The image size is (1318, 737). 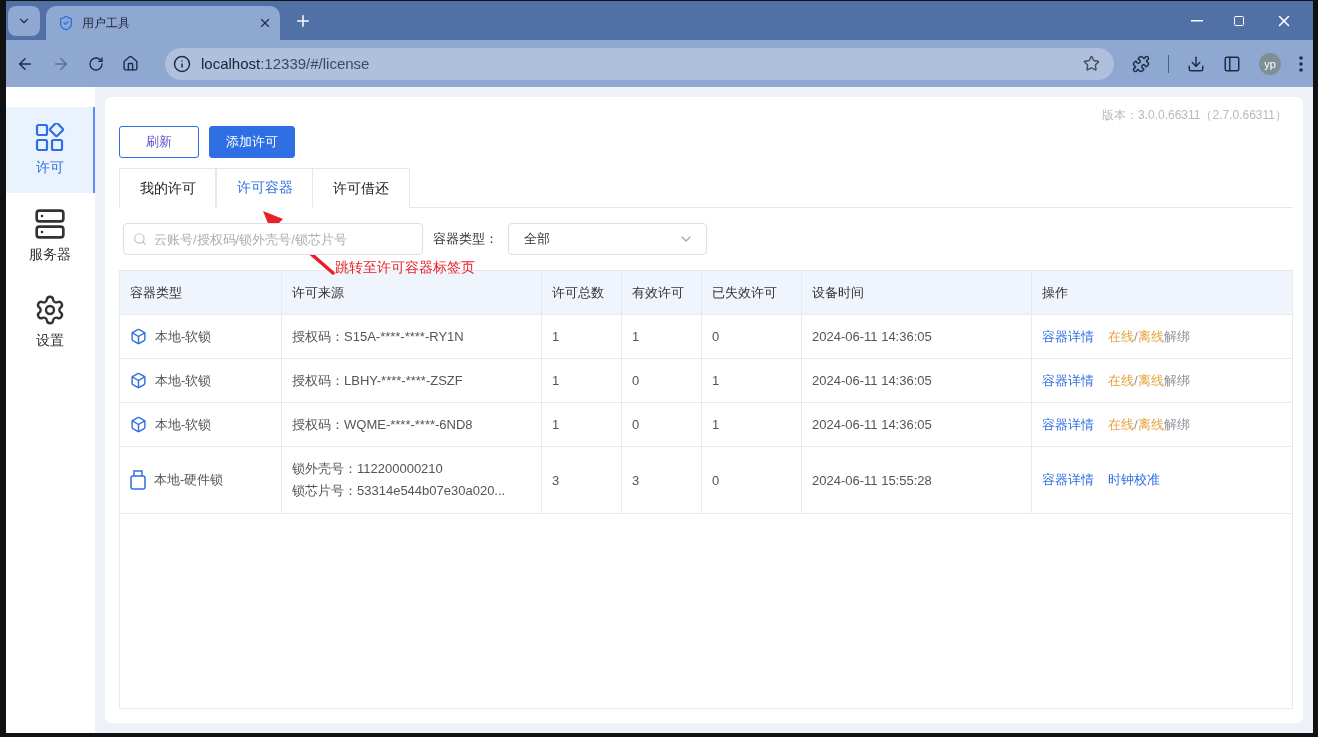 What do you see at coordinates (378, 336) in the screenshot?
I see `table-cell-text: 授权码：S15A-****-****-RY1N` at bounding box center [378, 336].